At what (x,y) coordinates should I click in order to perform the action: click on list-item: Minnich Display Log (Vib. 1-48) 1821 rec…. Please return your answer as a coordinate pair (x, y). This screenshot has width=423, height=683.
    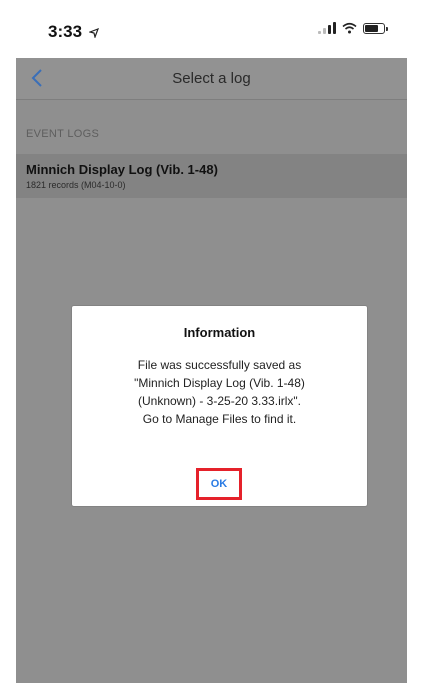
    Looking at the image, I should click on (211, 176).